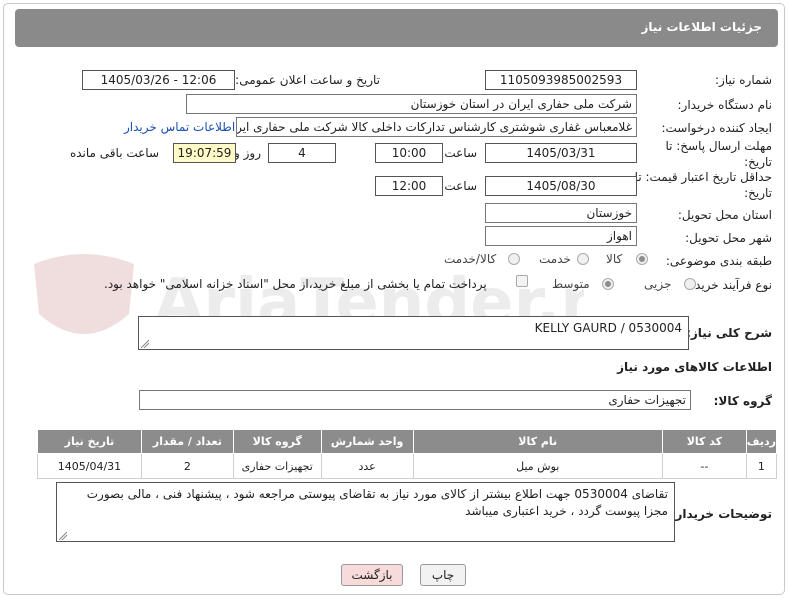  I want to click on goods-group-field: تجهیزات حفاری, so click(415, 400).